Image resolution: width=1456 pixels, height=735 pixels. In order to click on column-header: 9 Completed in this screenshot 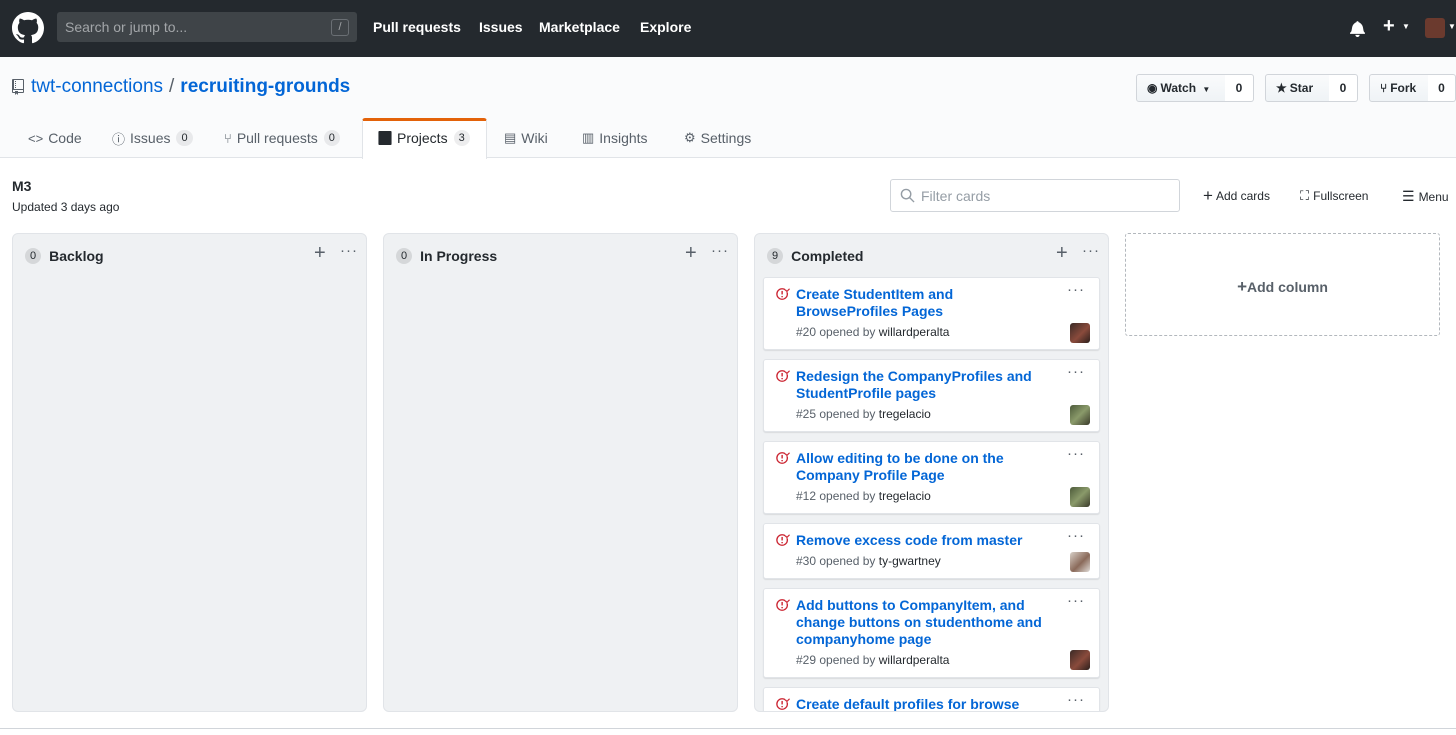, I will do `click(815, 256)`.